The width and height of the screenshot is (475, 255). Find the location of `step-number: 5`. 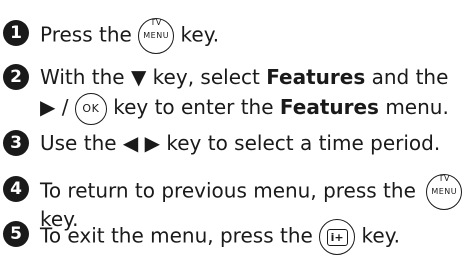

step-number: 5 is located at coordinates (16, 234).